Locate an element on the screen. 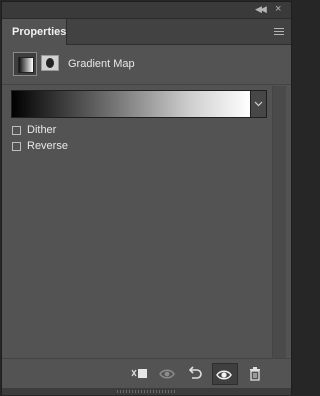 The height and width of the screenshot is (396, 320). delete-button is located at coordinates (255, 374).